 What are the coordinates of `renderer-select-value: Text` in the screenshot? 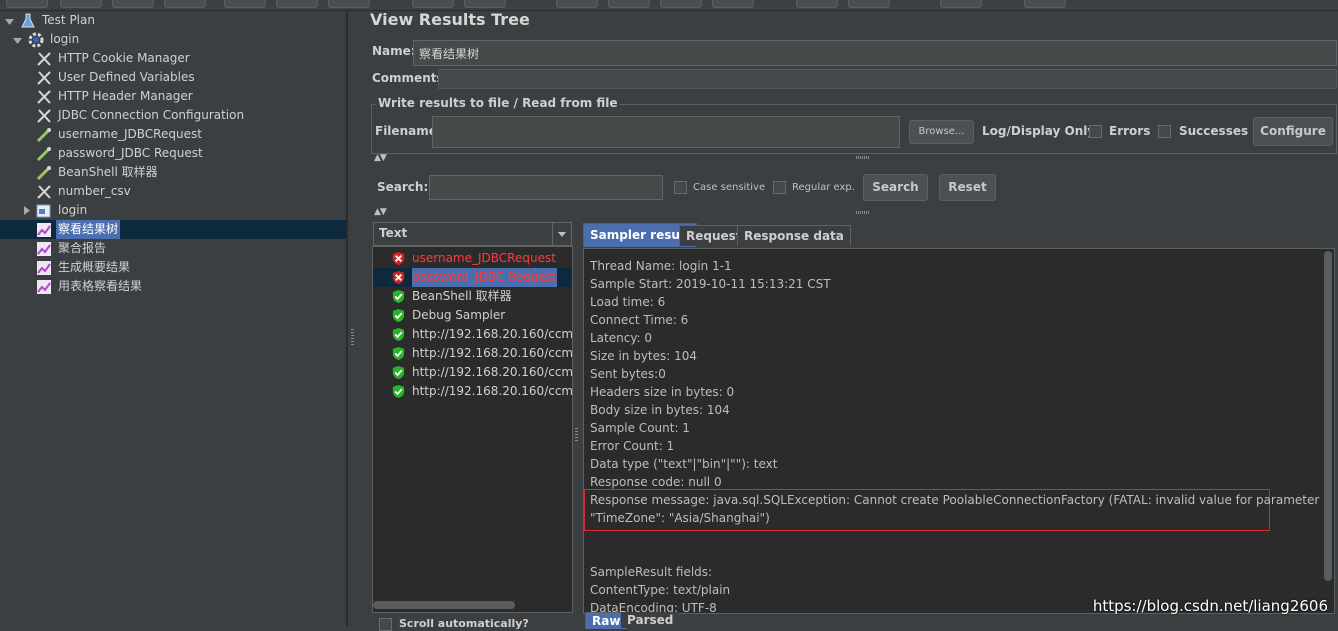 It's located at (393, 233).